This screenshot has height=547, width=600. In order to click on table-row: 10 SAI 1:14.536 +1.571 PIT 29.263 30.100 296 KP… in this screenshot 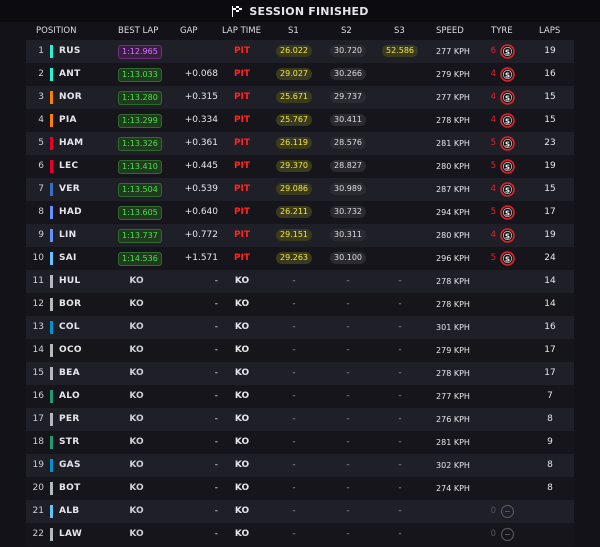, I will do `click(300, 258)`.